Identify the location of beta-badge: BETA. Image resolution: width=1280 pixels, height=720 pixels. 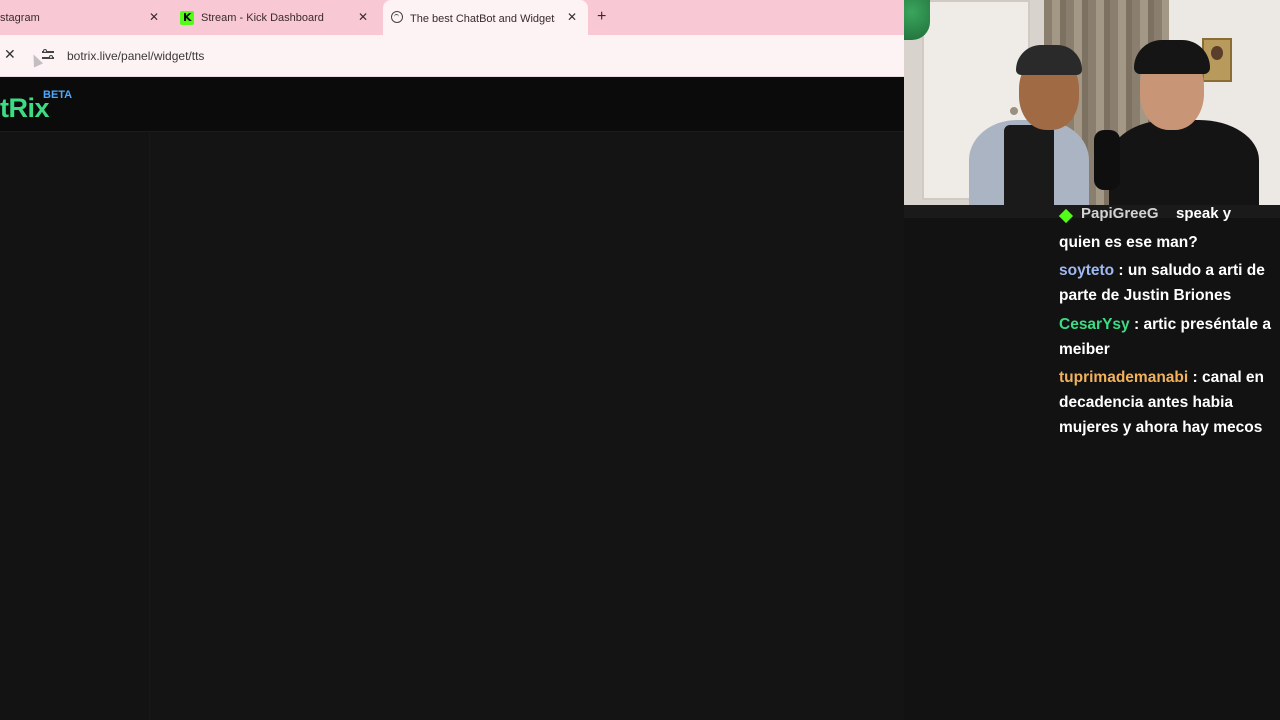
(58, 95).